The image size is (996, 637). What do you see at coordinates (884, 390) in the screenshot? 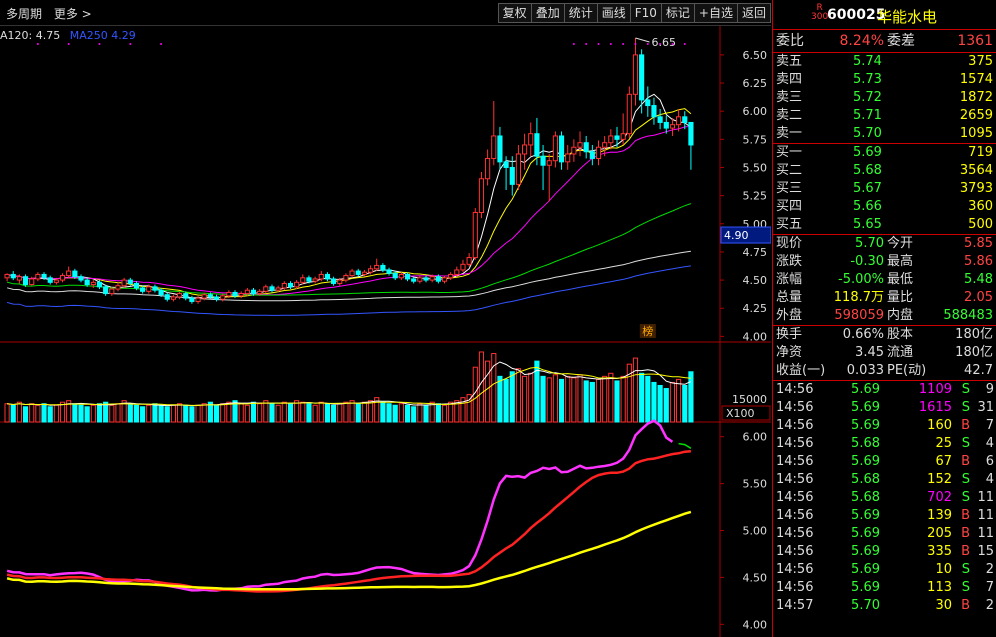
I see `tick-row: 14:56 5.69 1109 S 9` at bounding box center [884, 390].